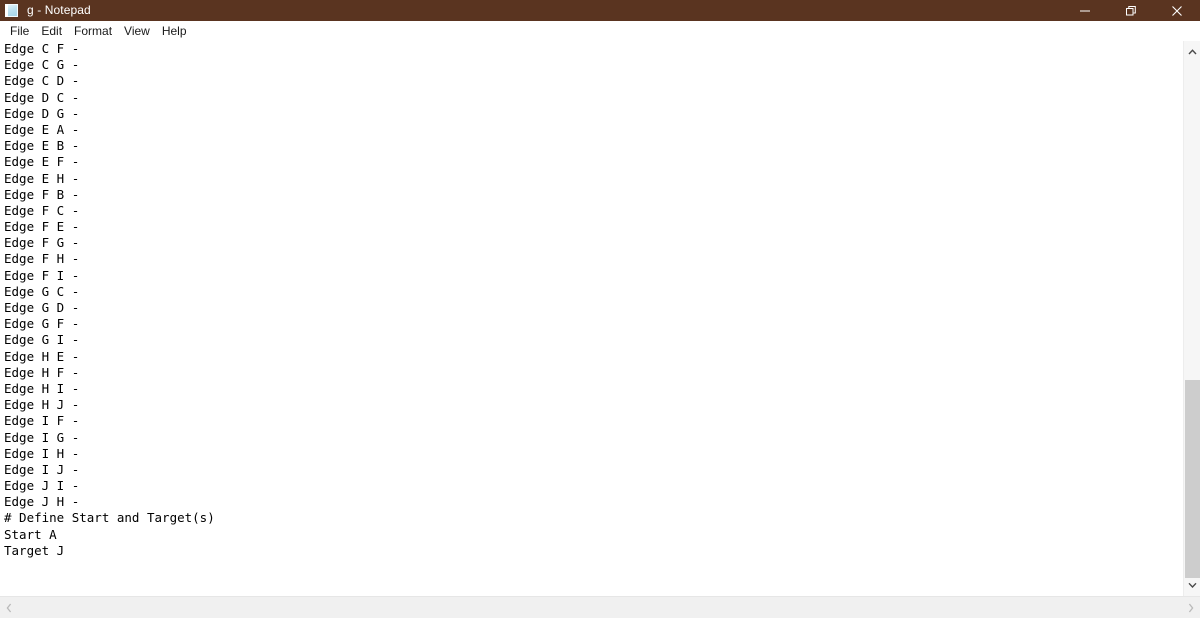  I want to click on text-line: Edge G C -, so click(42, 291).